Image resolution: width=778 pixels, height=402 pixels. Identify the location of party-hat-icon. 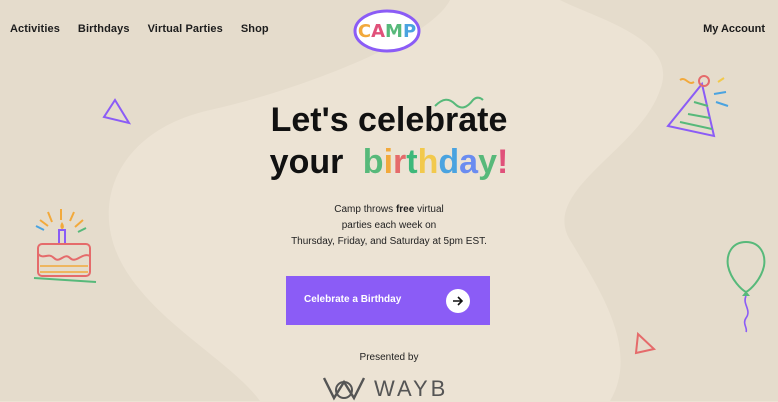
(697, 106).